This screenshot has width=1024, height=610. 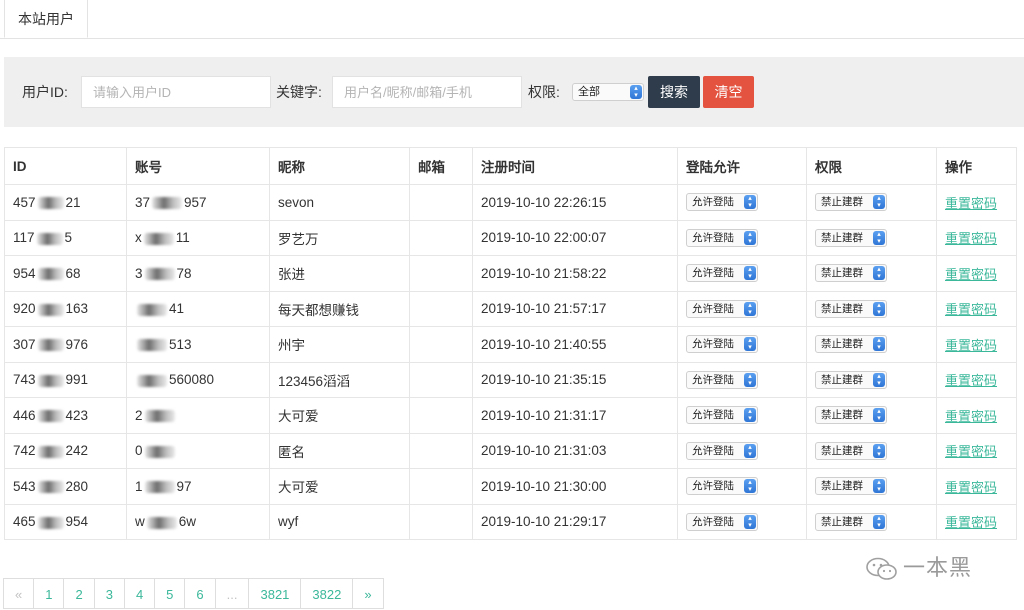 I want to click on page-3822: 3822, so click(x=327, y=593).